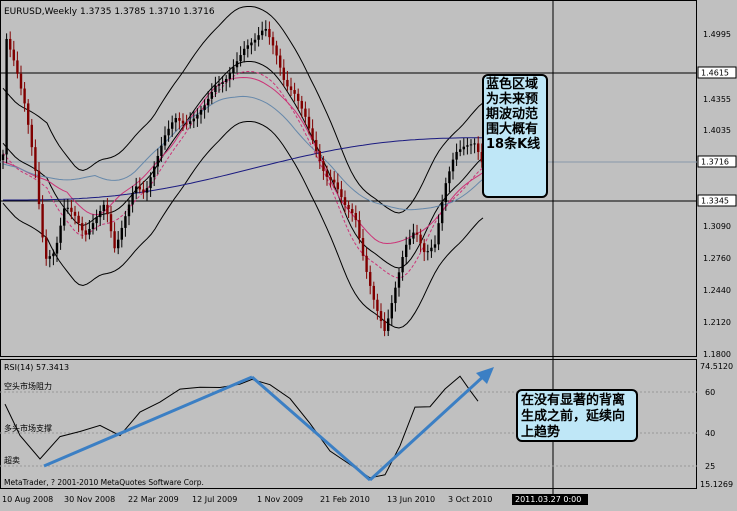 The image size is (737, 511). What do you see at coordinates (577, 415) in the screenshot?
I see `annotation-box-rsi-trend: 在没有显著的背离生成之前，延续向上趋势` at bounding box center [577, 415].